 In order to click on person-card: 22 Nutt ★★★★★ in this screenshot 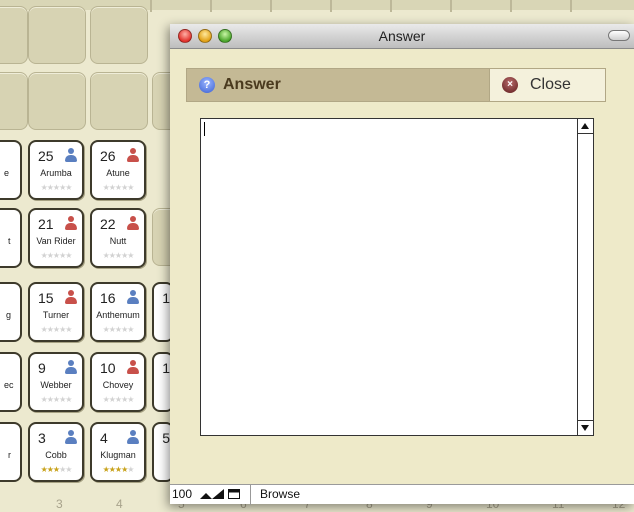, I will do `click(118, 238)`.